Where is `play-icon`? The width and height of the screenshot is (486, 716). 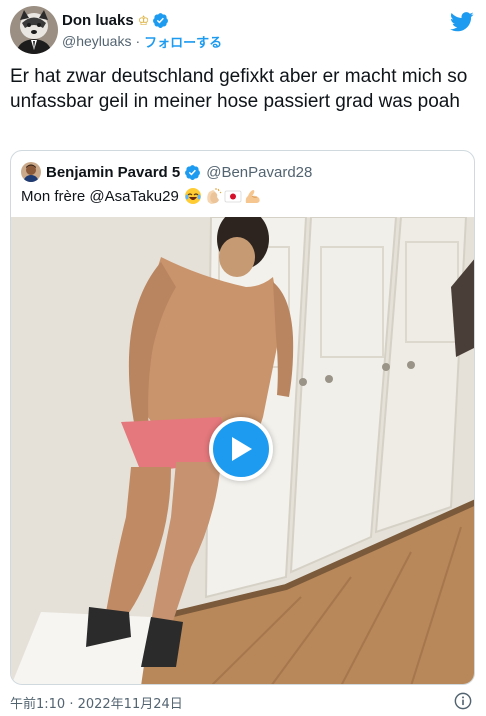
play-icon is located at coordinates (242, 449).